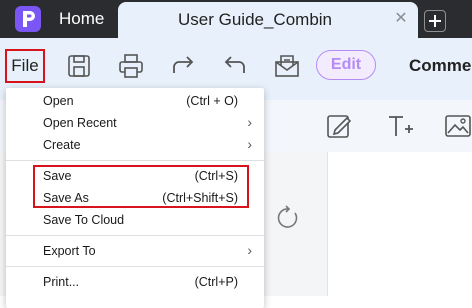  Describe the element at coordinates (28, 19) in the screenshot. I see `app-logo-icon` at that location.